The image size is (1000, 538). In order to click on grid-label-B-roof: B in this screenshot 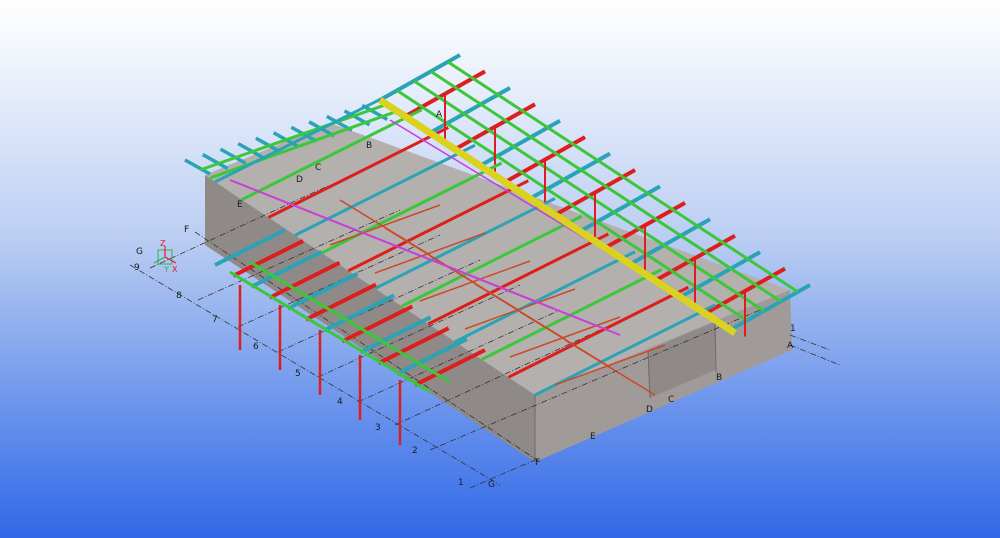, I will do `click(369, 146)`.